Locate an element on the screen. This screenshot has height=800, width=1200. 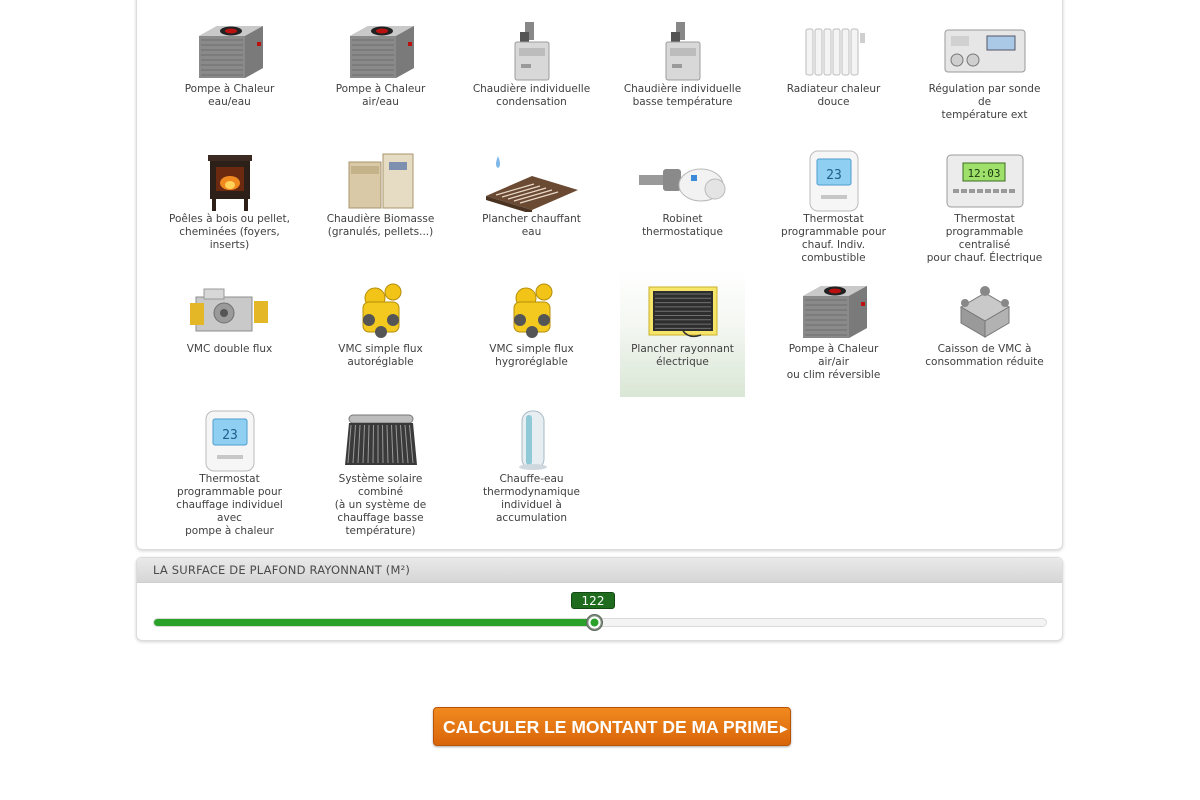
product-label: Plancher chauffant eau is located at coordinates (531, 225).